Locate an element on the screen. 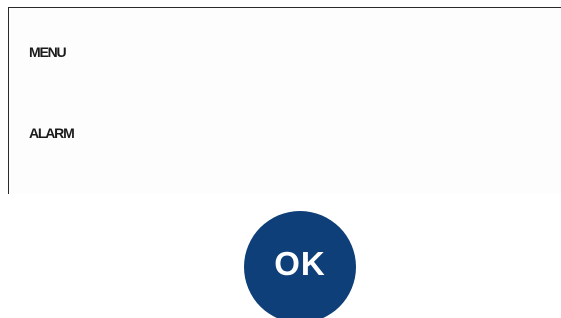  ok-button: OK is located at coordinates (300, 264).